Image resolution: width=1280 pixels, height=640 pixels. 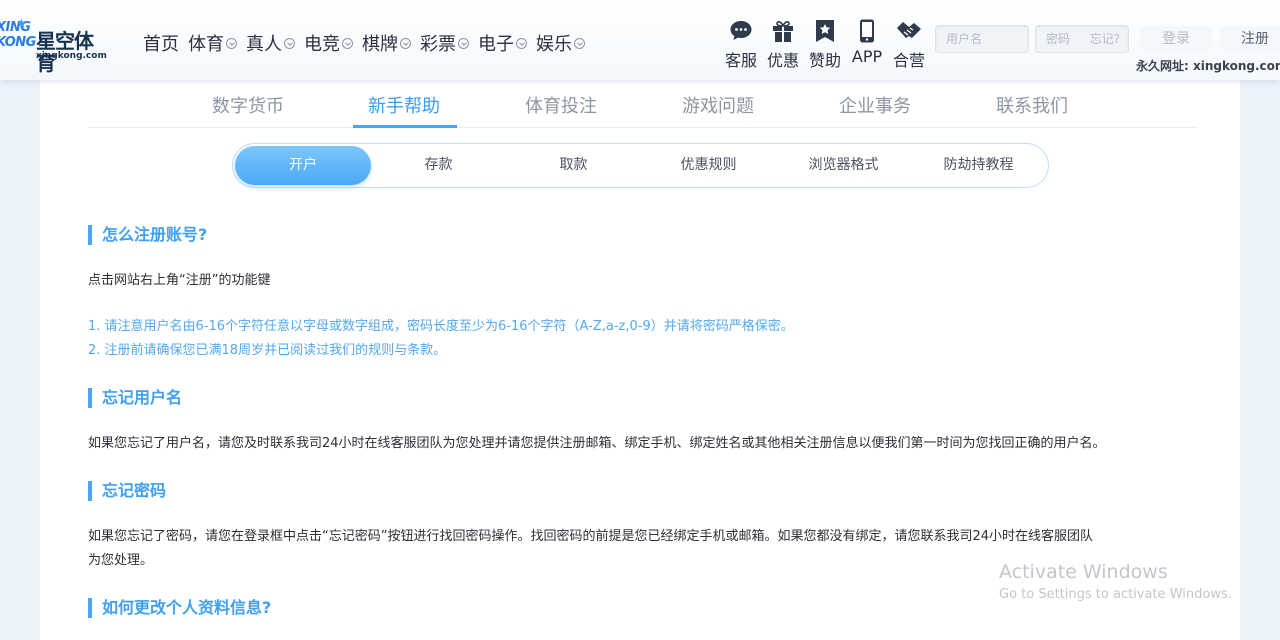 What do you see at coordinates (782, 60) in the screenshot?
I see `quick-link-label: 优惠` at bounding box center [782, 60].